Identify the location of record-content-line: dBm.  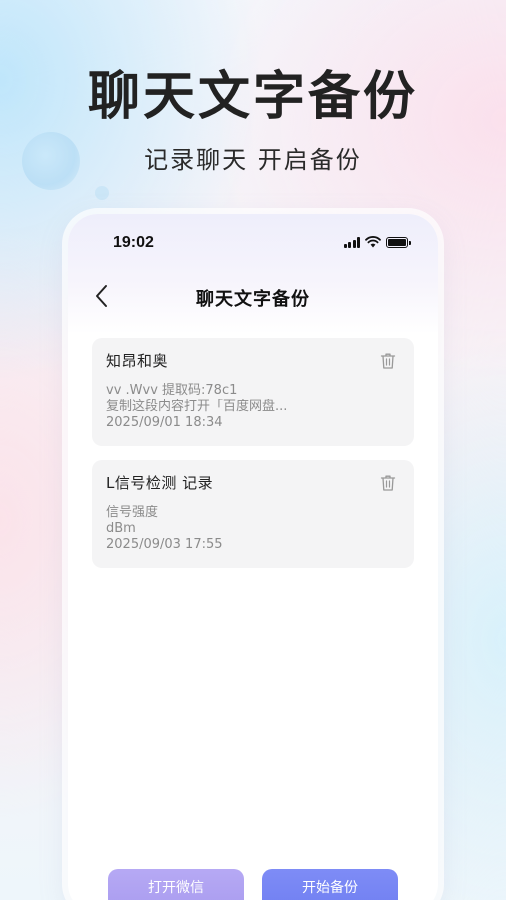
(121, 528).